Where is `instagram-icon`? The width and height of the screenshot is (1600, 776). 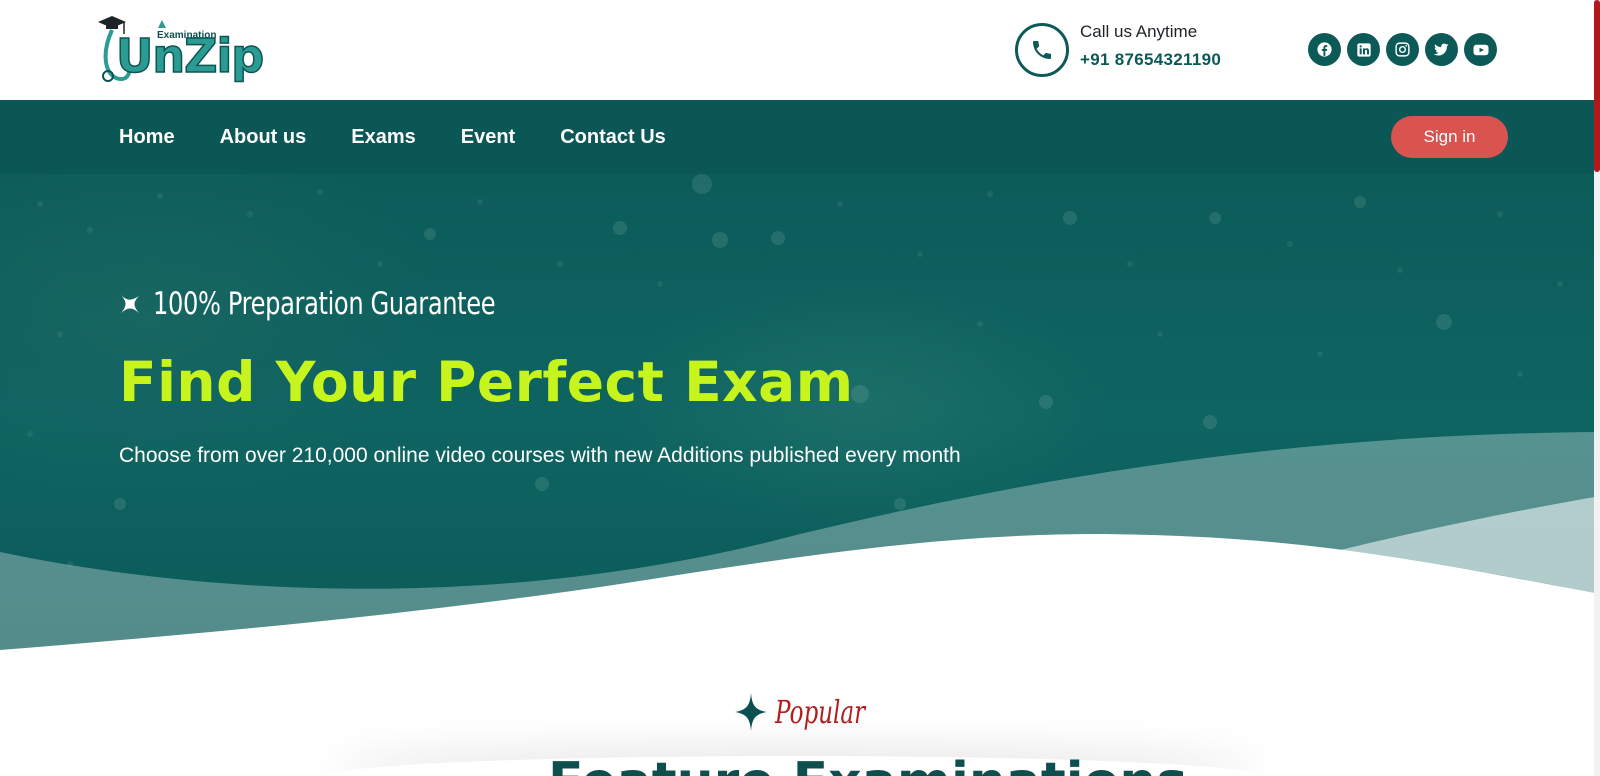 instagram-icon is located at coordinates (1402, 49).